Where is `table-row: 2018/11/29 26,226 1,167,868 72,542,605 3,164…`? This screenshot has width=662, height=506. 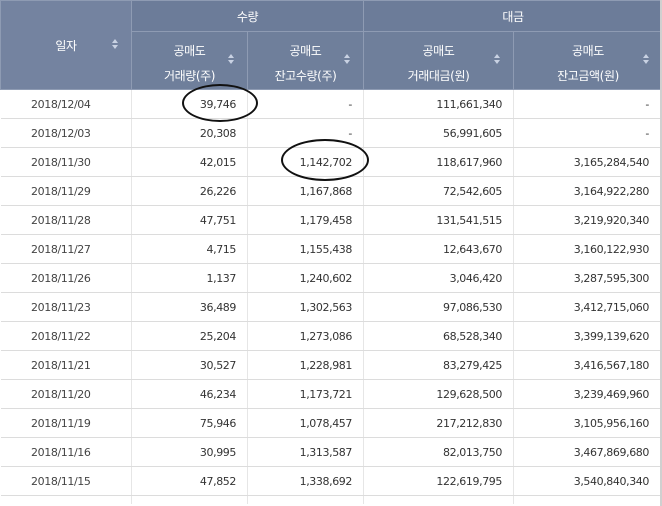
table-row: 2018/11/29 26,226 1,167,868 72,542,605 3,164… is located at coordinates (331, 191).